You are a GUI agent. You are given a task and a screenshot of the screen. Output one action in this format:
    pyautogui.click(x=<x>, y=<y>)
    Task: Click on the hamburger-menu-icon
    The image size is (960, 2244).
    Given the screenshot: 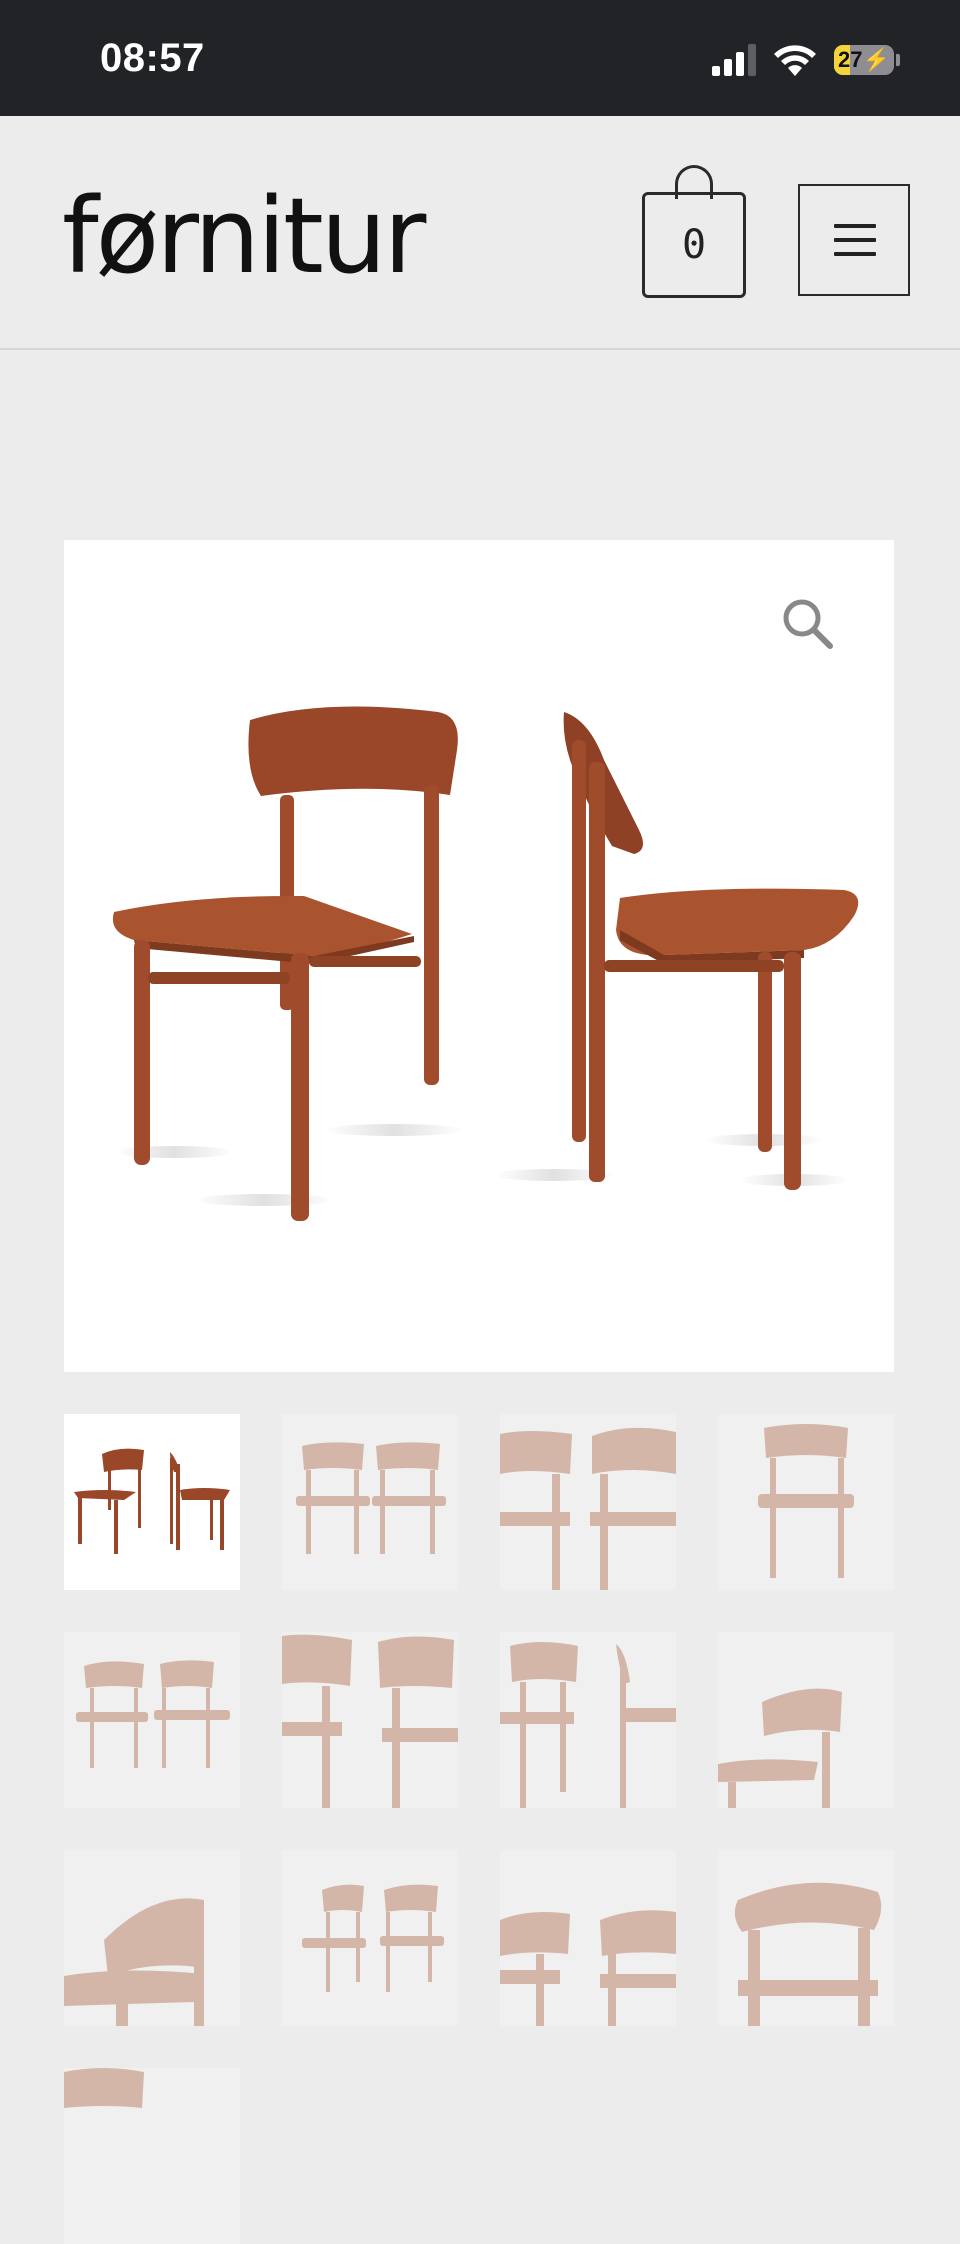 What is the action you would take?
    pyautogui.click(x=855, y=245)
    